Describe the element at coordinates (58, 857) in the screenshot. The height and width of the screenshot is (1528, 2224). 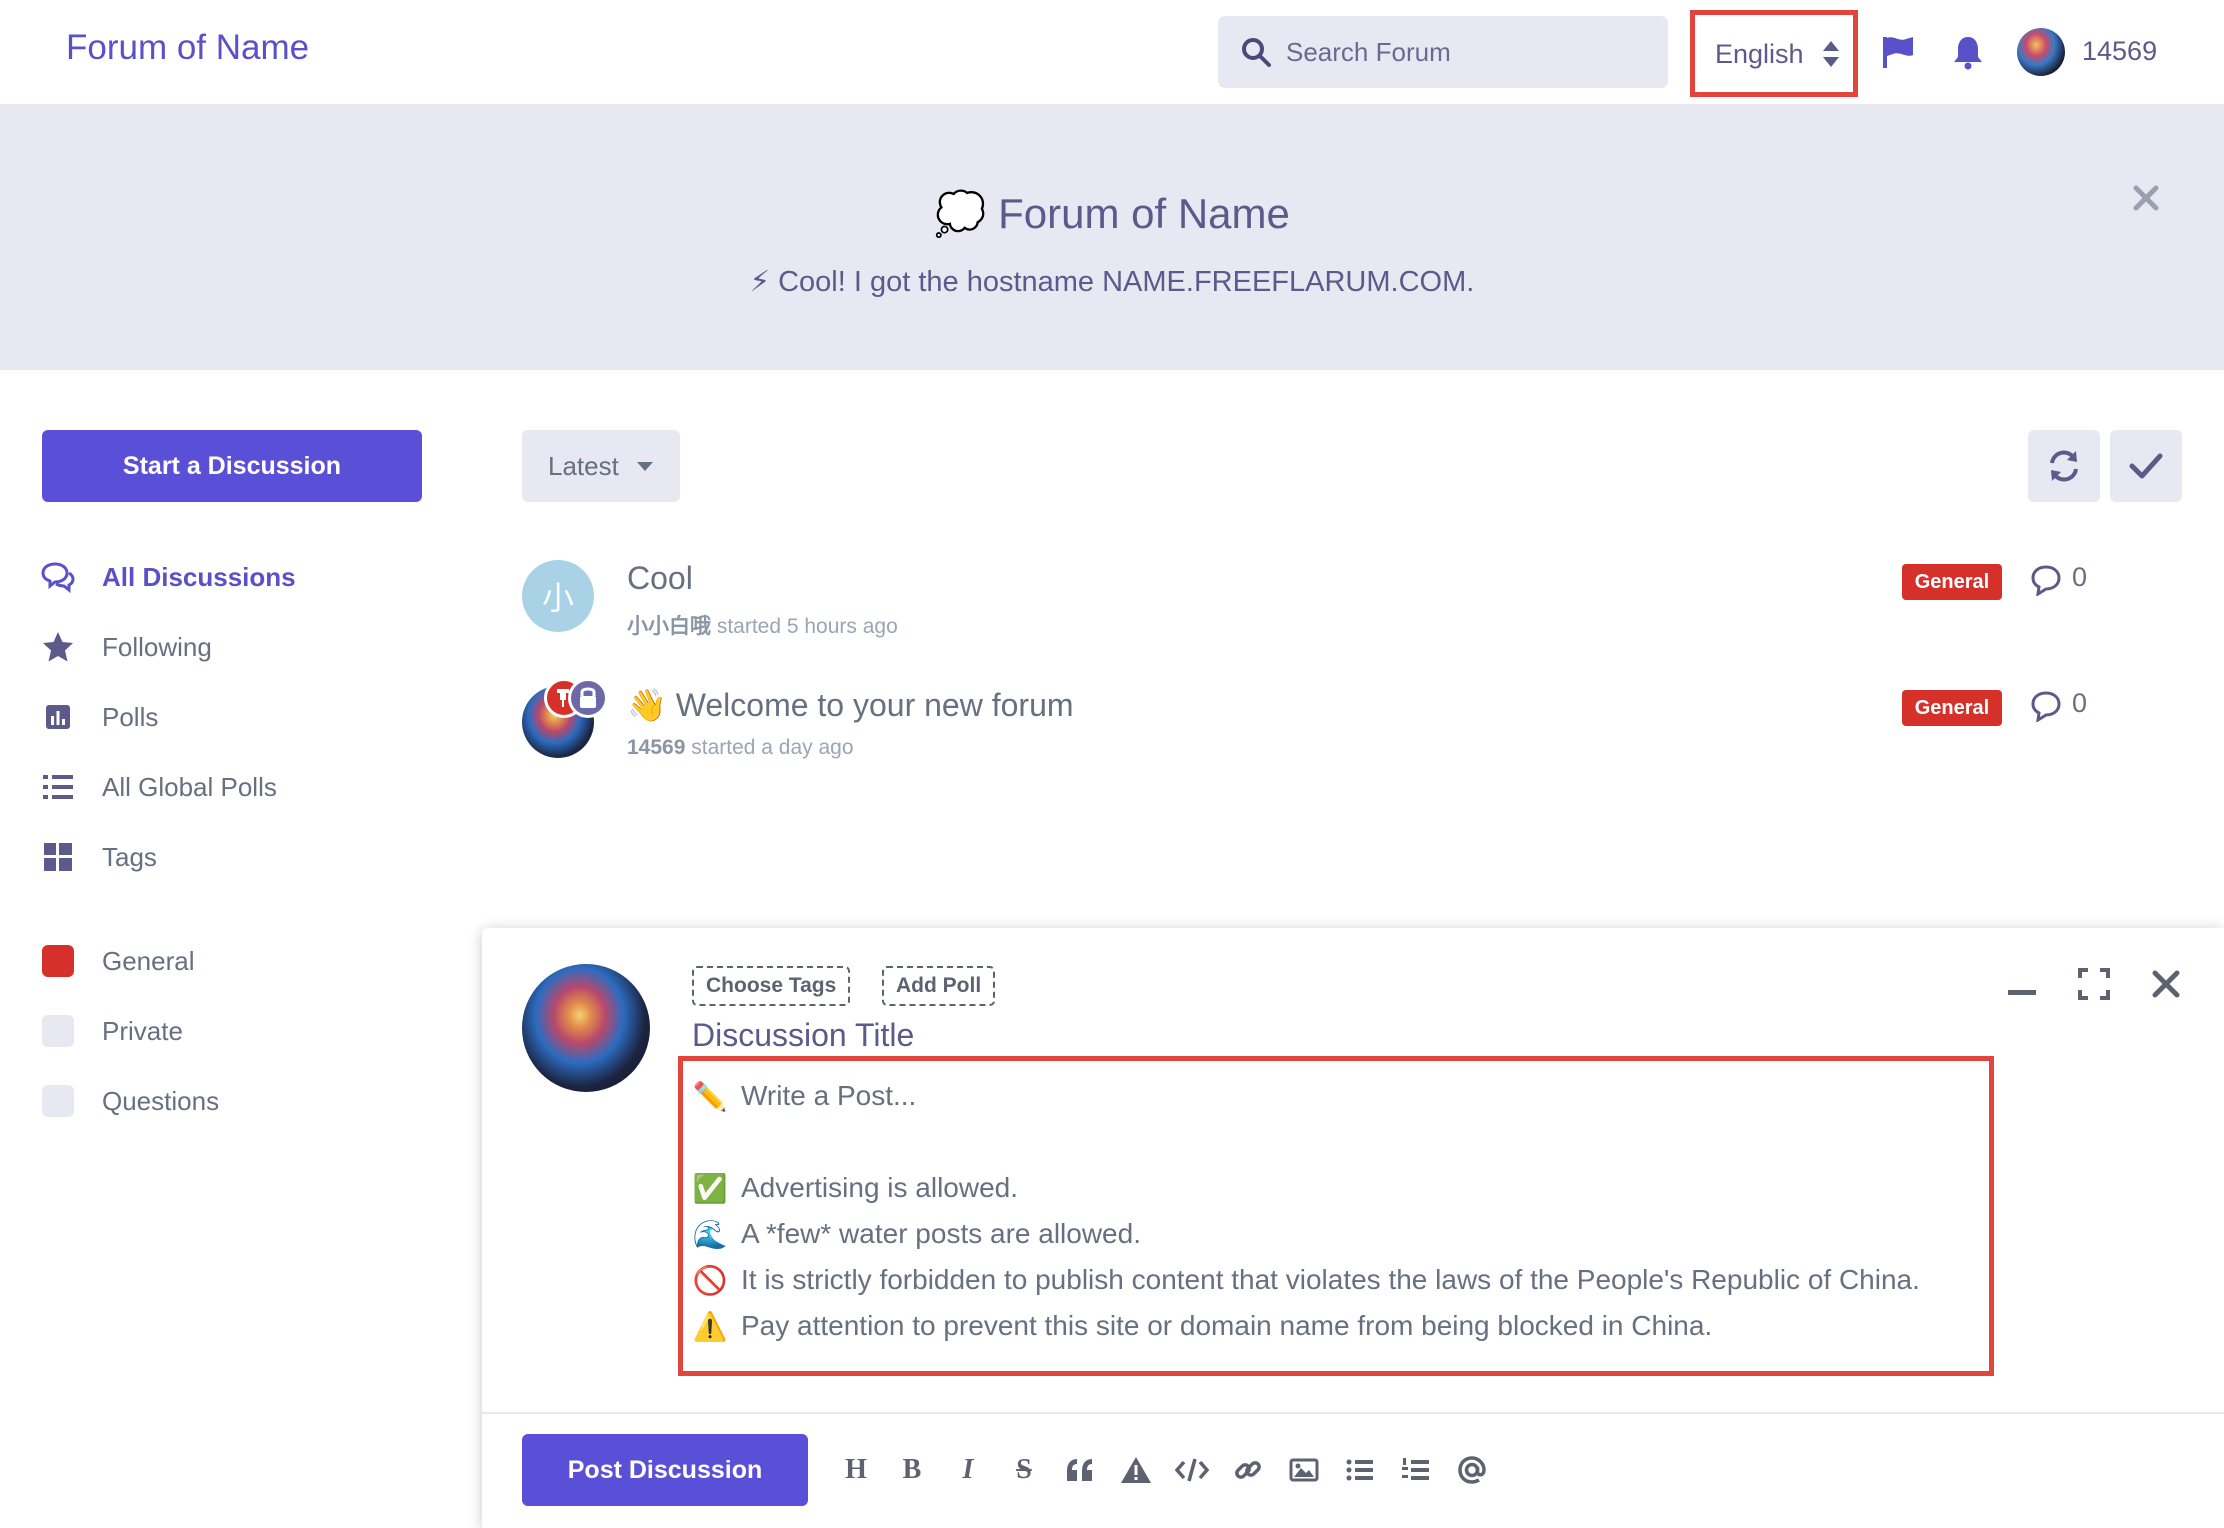
I see `tags-grid-icon` at that location.